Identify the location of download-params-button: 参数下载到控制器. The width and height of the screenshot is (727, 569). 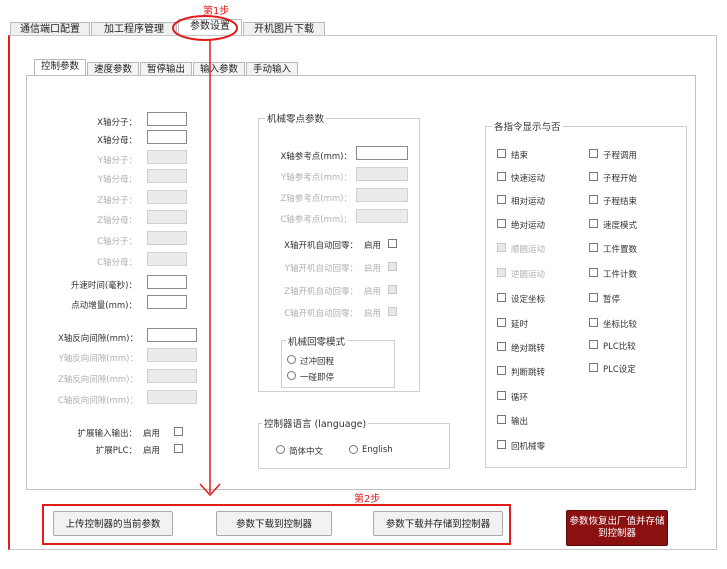
(274, 523).